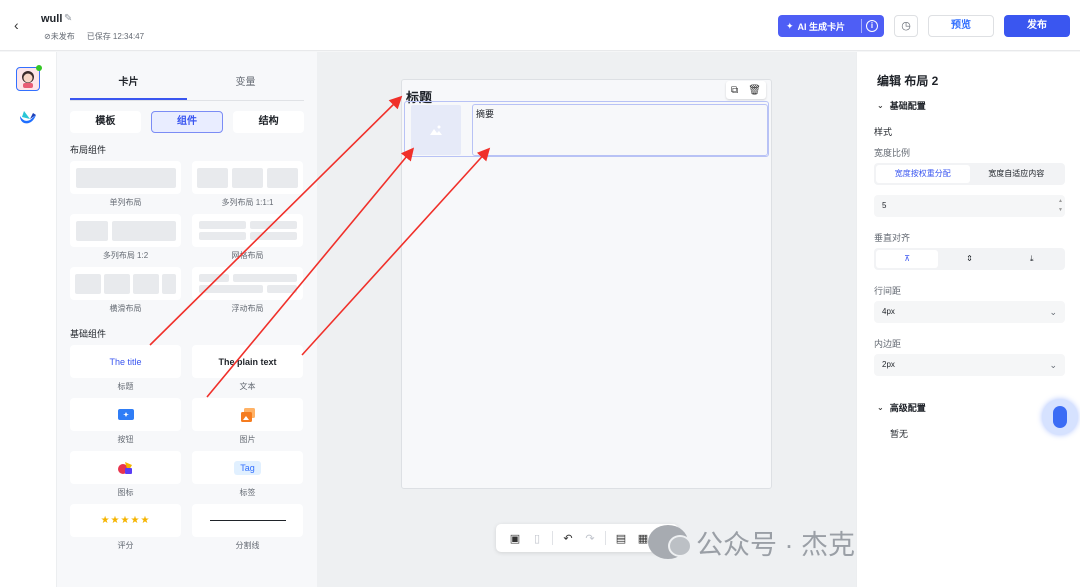 The width and height of the screenshot is (1080, 587). Describe the element at coordinates (1060, 206) in the screenshot. I see `stepper-icon: ▲ ▼` at that location.